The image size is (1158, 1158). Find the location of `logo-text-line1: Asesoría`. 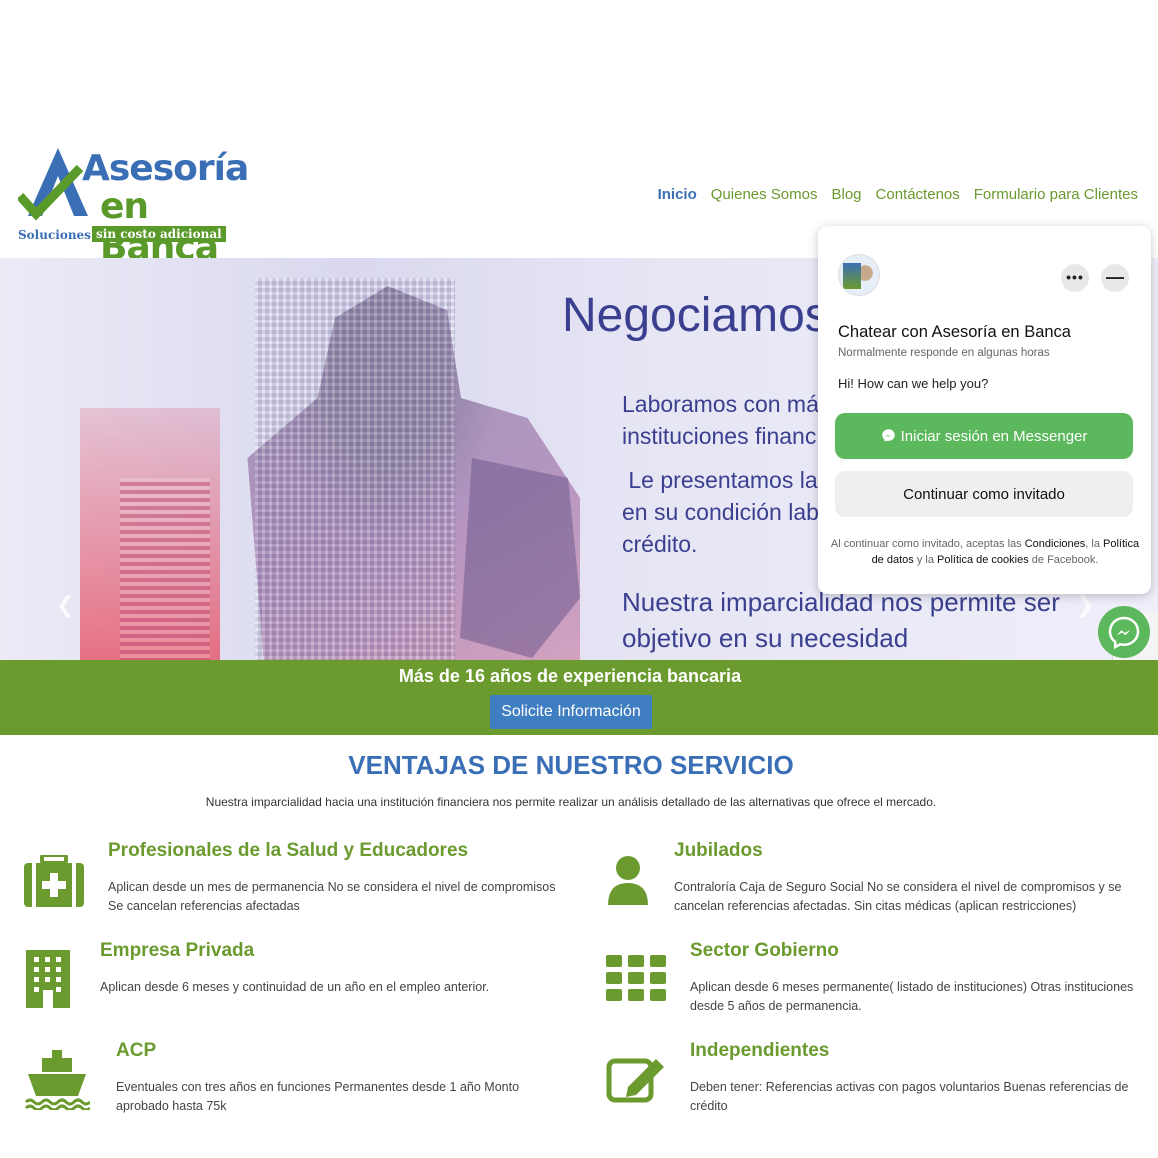

logo-text-line1: Asesoría is located at coordinates (165, 168).